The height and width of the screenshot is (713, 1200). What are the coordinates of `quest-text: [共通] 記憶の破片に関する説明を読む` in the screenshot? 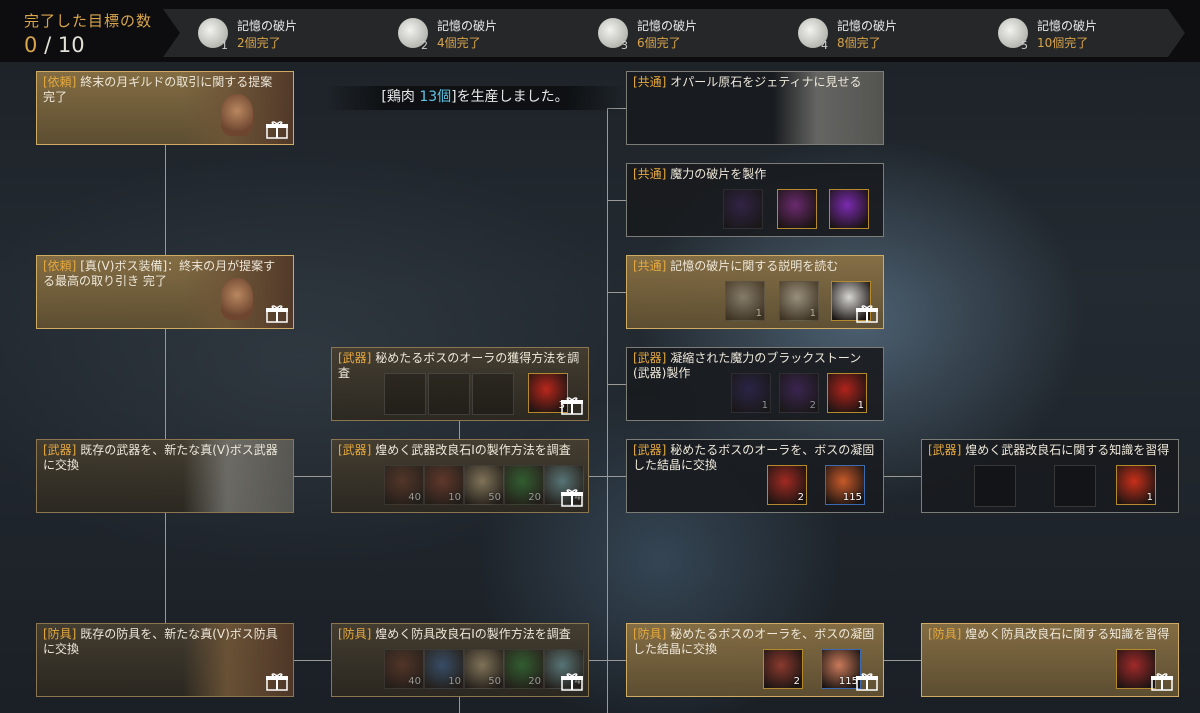 It's located at (755, 266).